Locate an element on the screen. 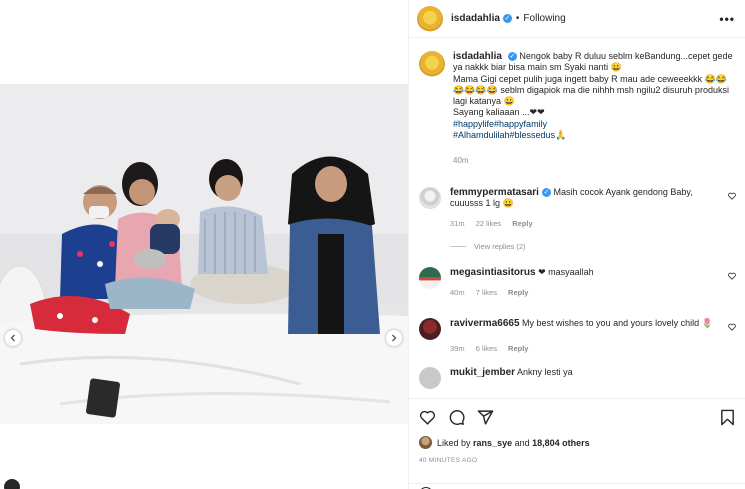 Image resolution: width=745 pixels, height=489 pixels. hashtag-link: #Alhamdulilah#blessedus🙏 is located at coordinates (594, 135).